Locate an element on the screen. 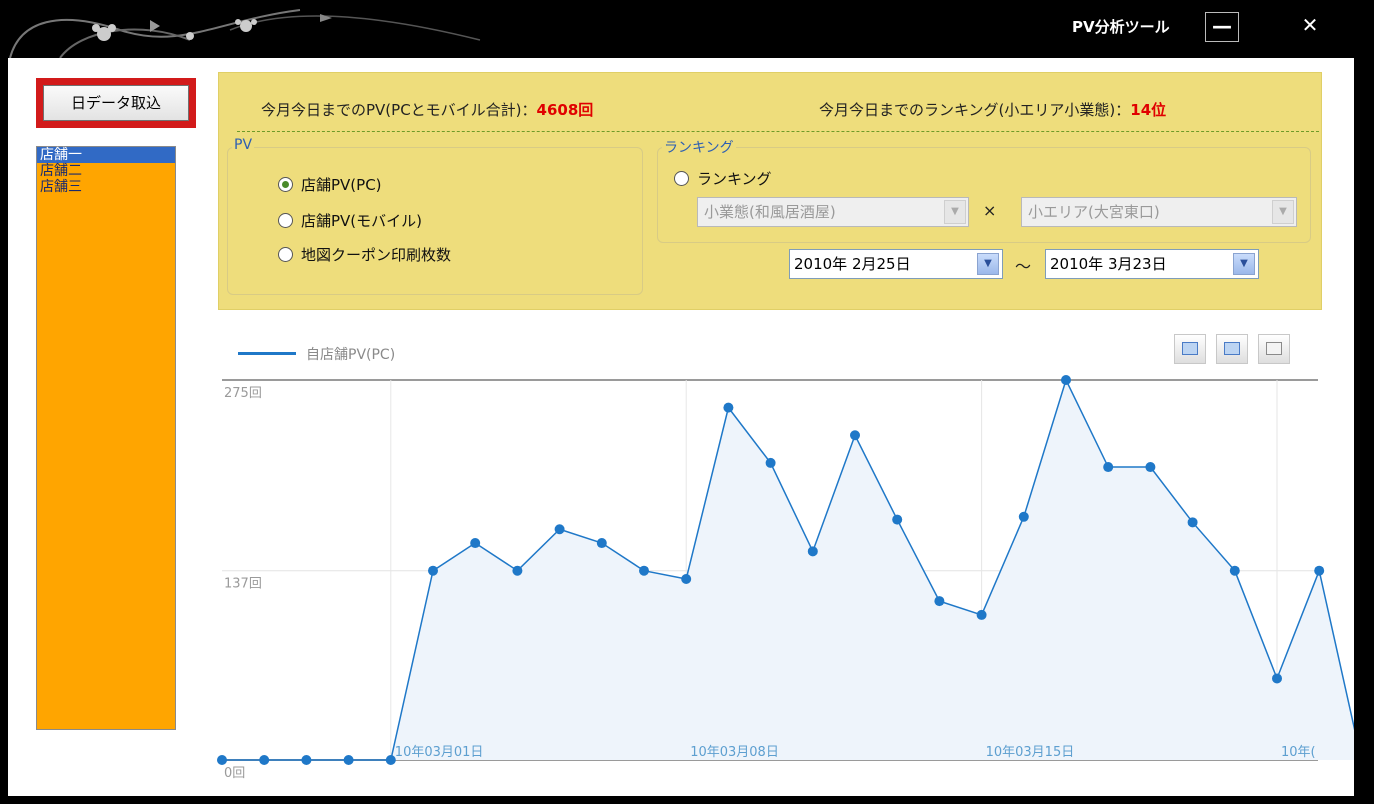 The image size is (1374, 804). y-tick-label: 275回 is located at coordinates (243, 393).